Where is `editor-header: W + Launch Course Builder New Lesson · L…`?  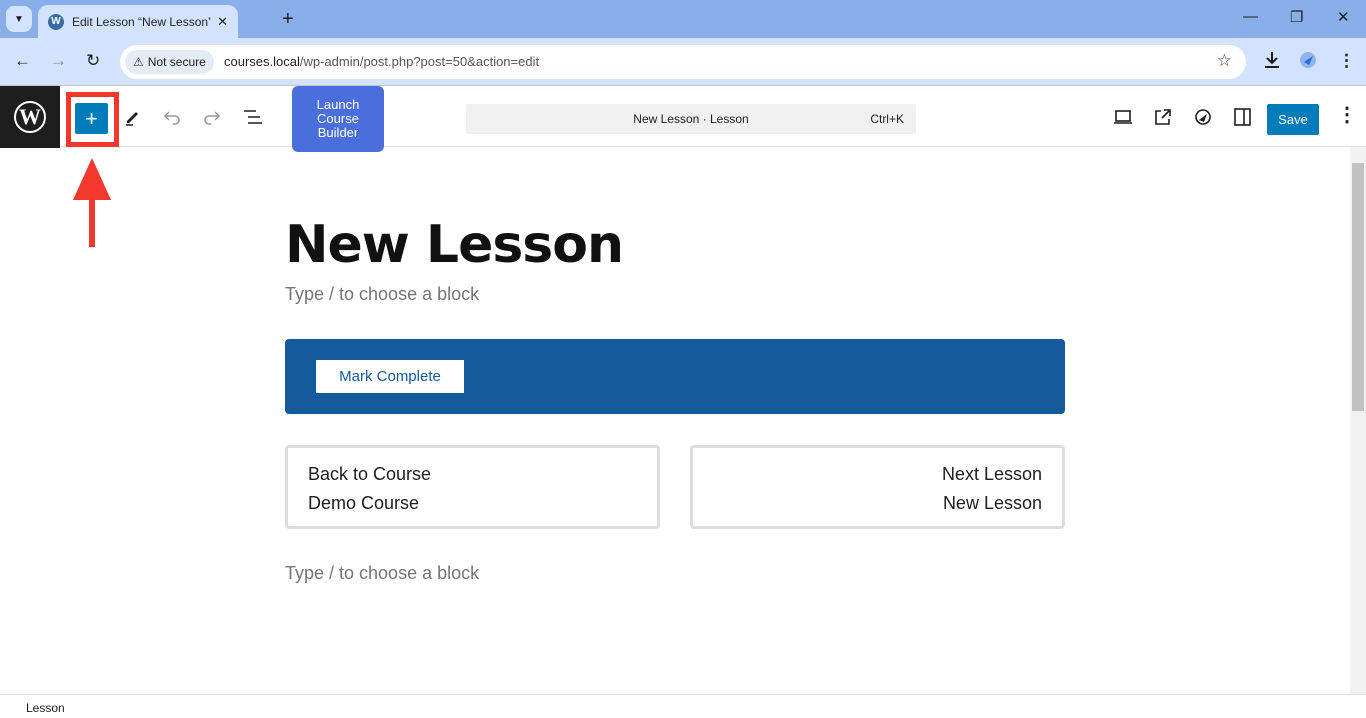 editor-header: W + Launch Course Builder New Lesson · L… is located at coordinates (683, 119).